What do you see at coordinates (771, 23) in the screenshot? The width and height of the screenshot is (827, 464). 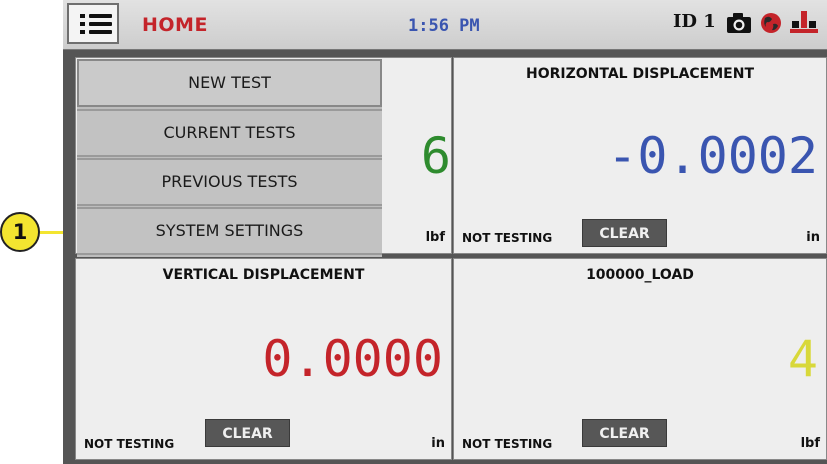 I see `globe-icon` at bounding box center [771, 23].